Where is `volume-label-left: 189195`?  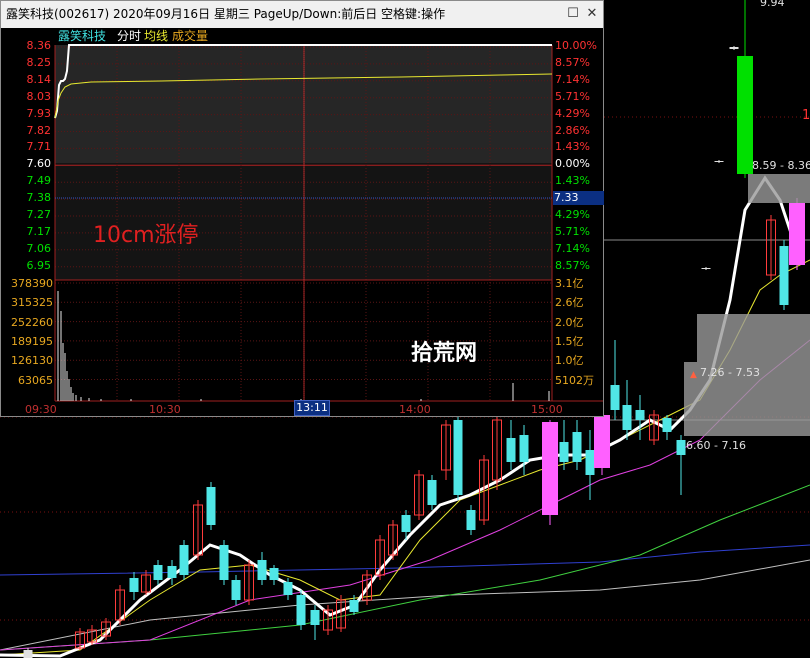
volume-label-left: 189195 is located at coordinates (32, 341).